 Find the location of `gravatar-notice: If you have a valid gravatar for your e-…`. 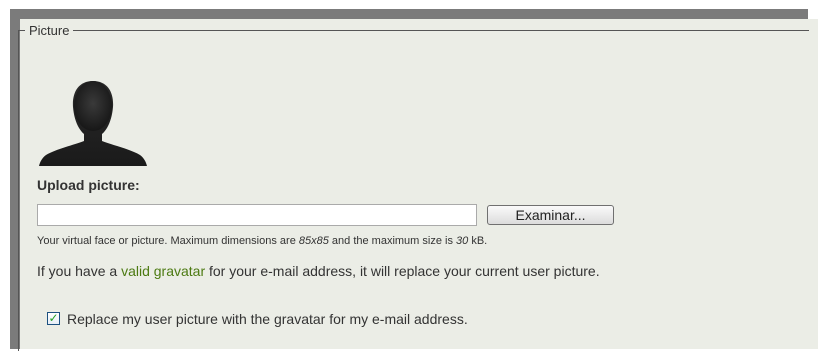

gravatar-notice: If you have a valid gravatar for your e-… is located at coordinates (318, 271).